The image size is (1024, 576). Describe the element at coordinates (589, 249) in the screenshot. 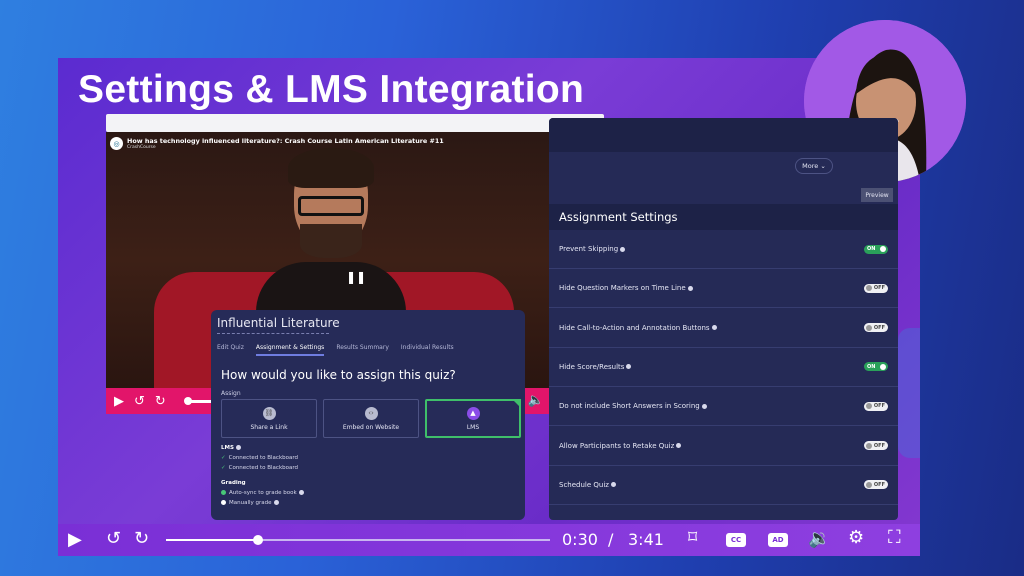

I see `setting-label: Prevent Skipping` at that location.